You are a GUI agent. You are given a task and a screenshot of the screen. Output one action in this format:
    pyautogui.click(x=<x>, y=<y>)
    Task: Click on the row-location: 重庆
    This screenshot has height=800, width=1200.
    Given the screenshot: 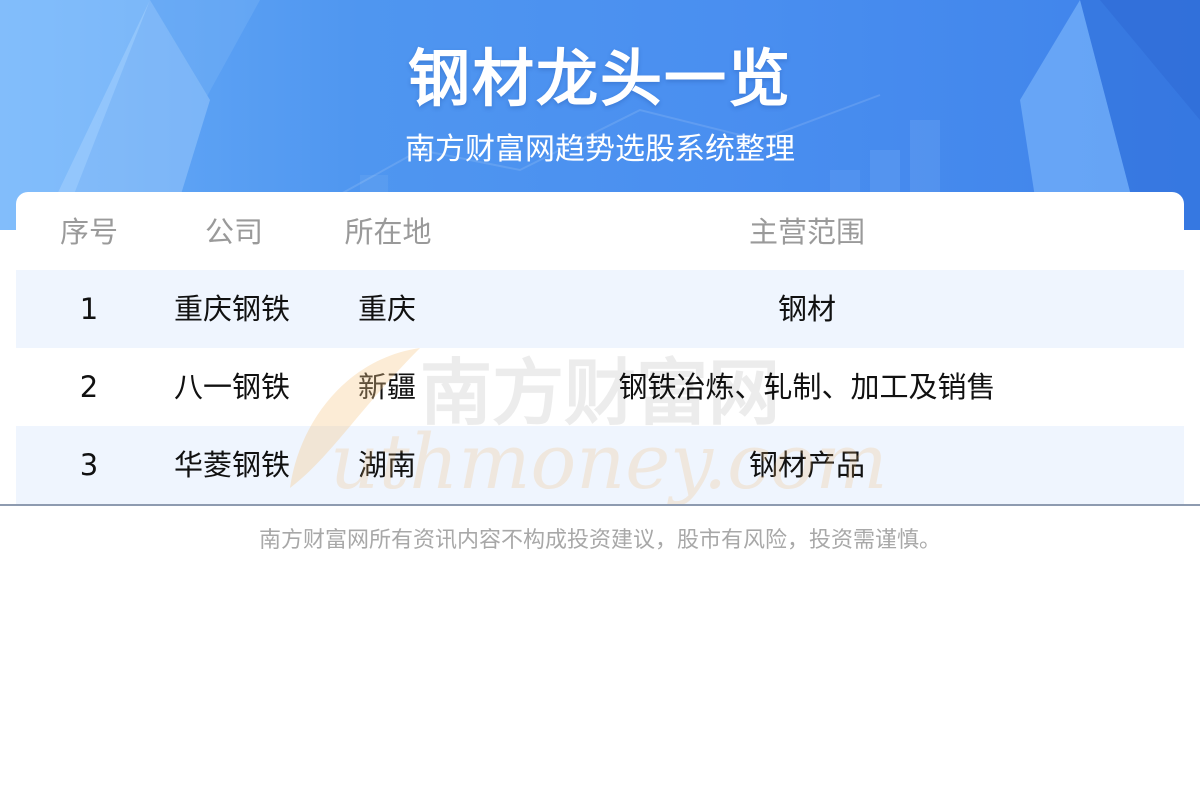 What is the action you would take?
    pyautogui.click(x=387, y=309)
    